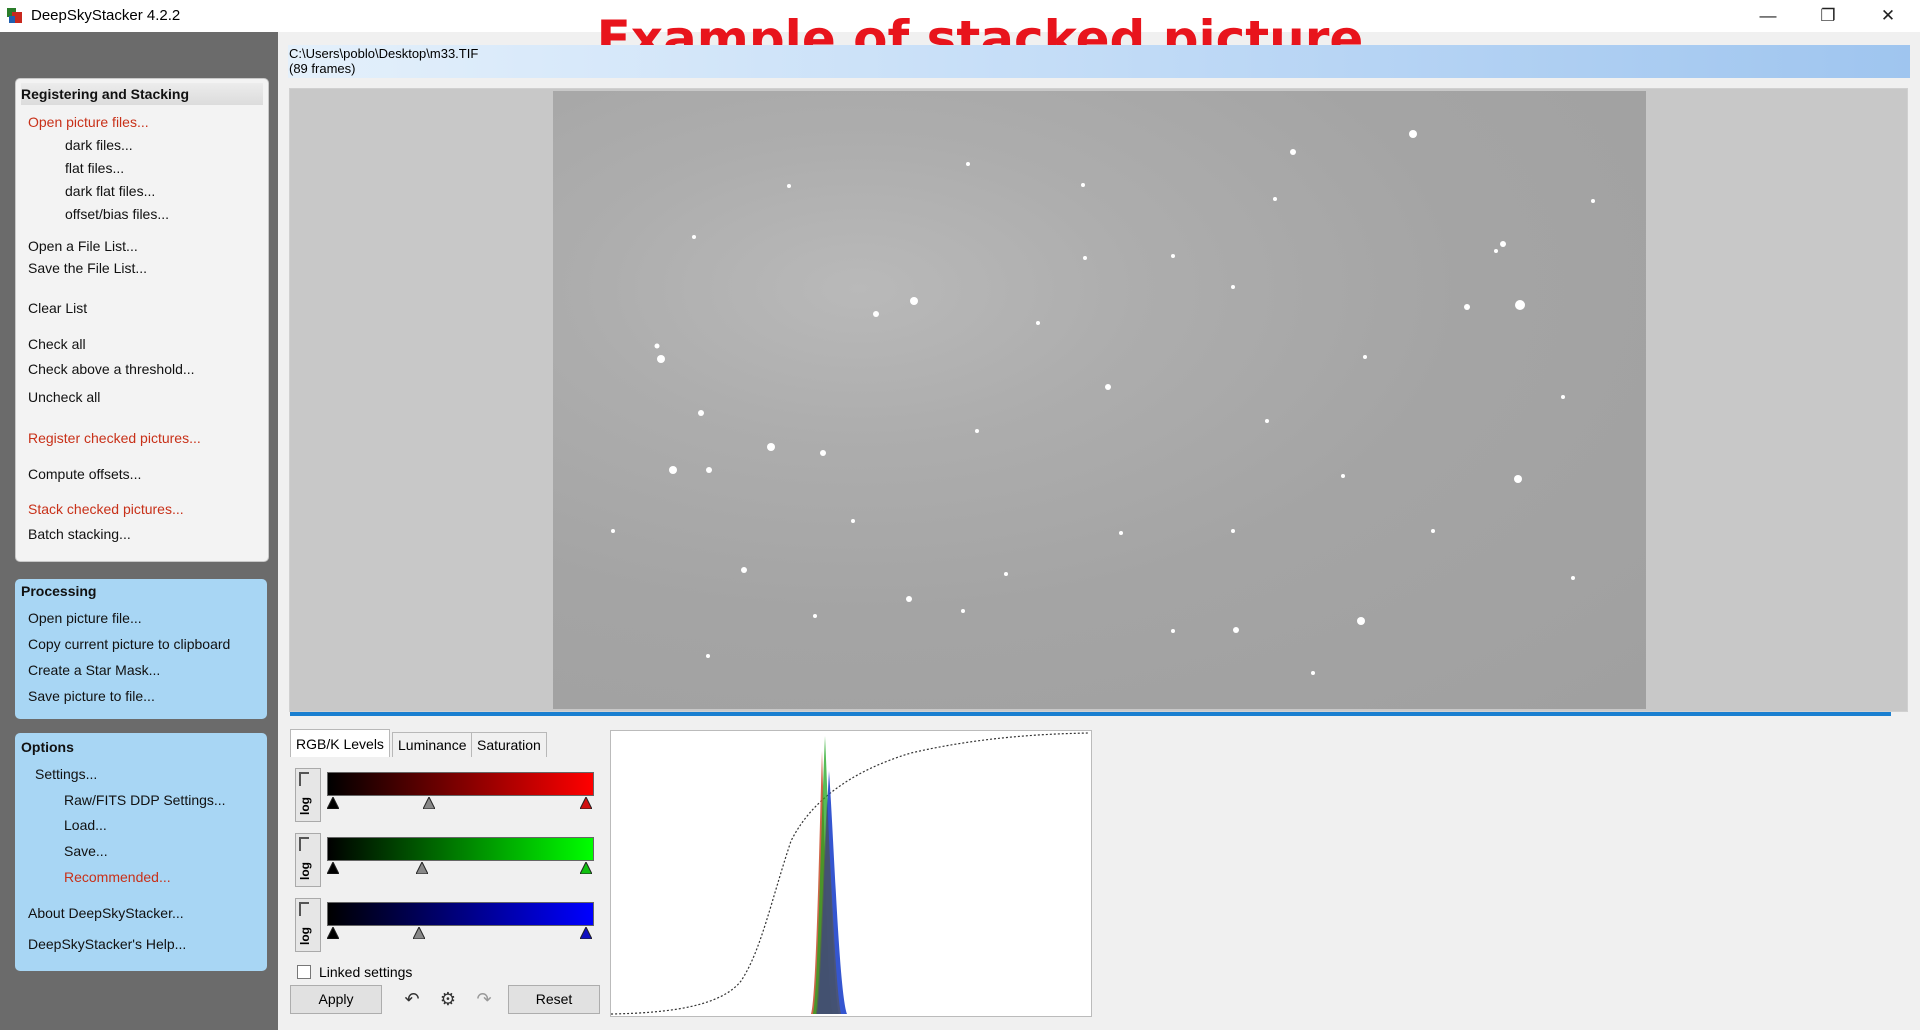 This screenshot has height=1030, width=1920. Describe the element at coordinates (460, 784) in the screenshot. I see `red-level-gradient` at that location.